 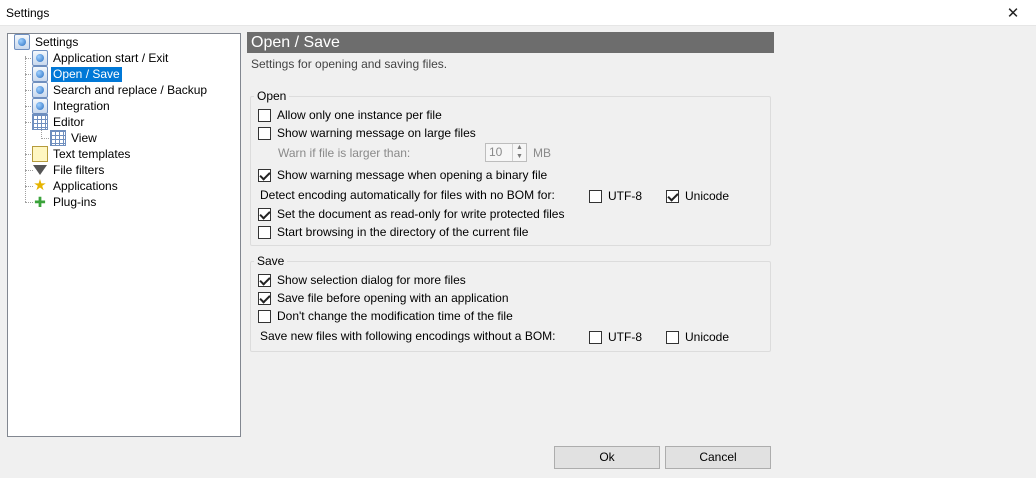 I want to click on title-bar: Settings ✕, so click(x=518, y=13).